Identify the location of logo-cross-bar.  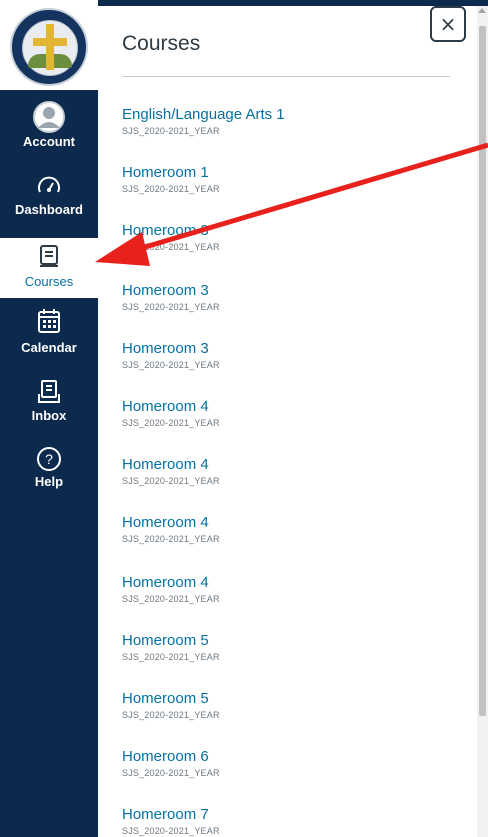
(50, 42).